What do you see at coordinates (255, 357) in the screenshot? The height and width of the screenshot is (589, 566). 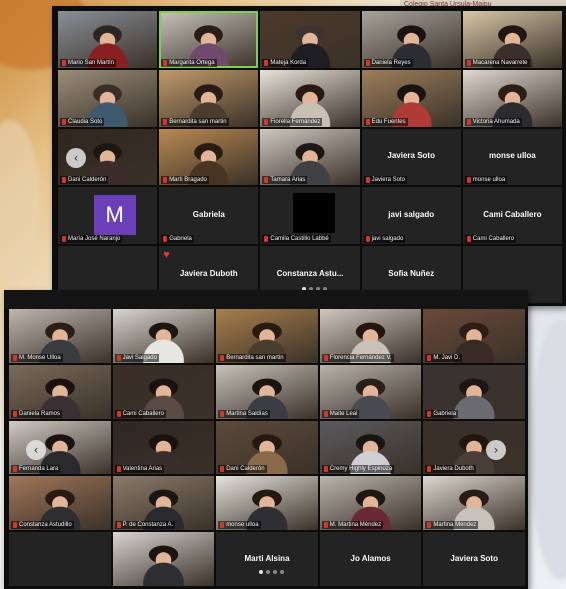 I see `participant-name: Bernardita san martin` at bounding box center [255, 357].